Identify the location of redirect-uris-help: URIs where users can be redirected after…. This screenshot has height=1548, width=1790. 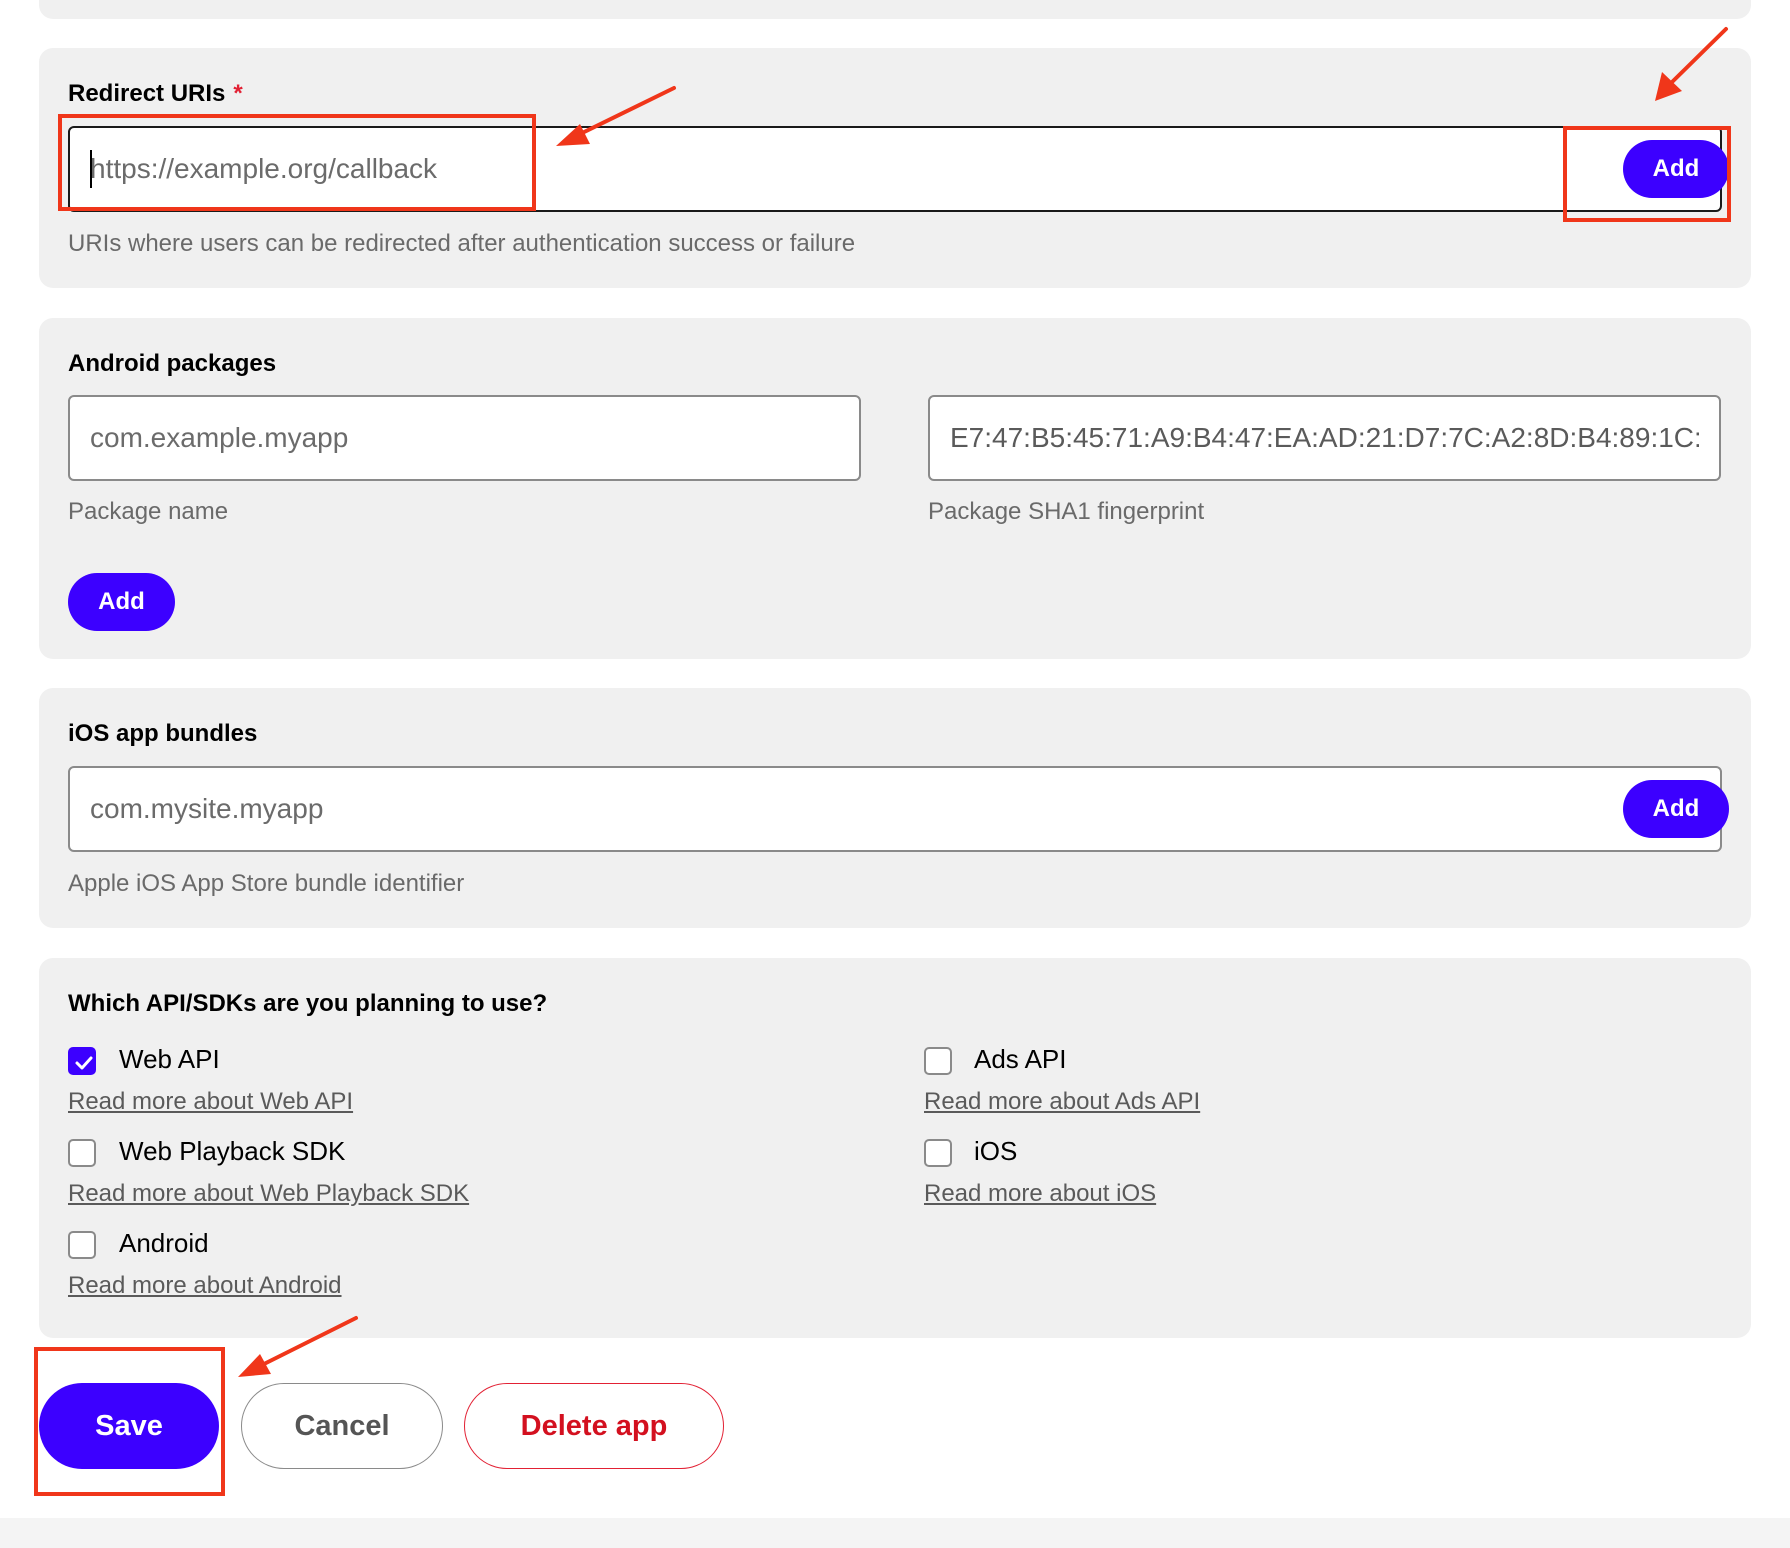
(462, 243).